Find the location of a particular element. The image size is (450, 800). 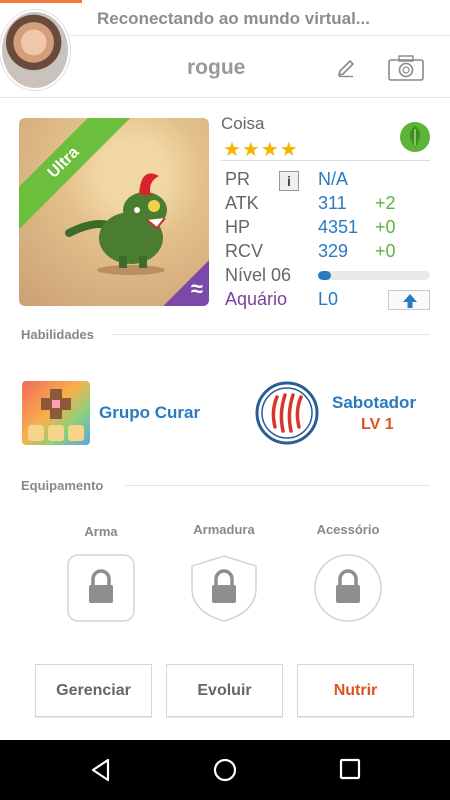

camera-icon is located at coordinates (406, 68).